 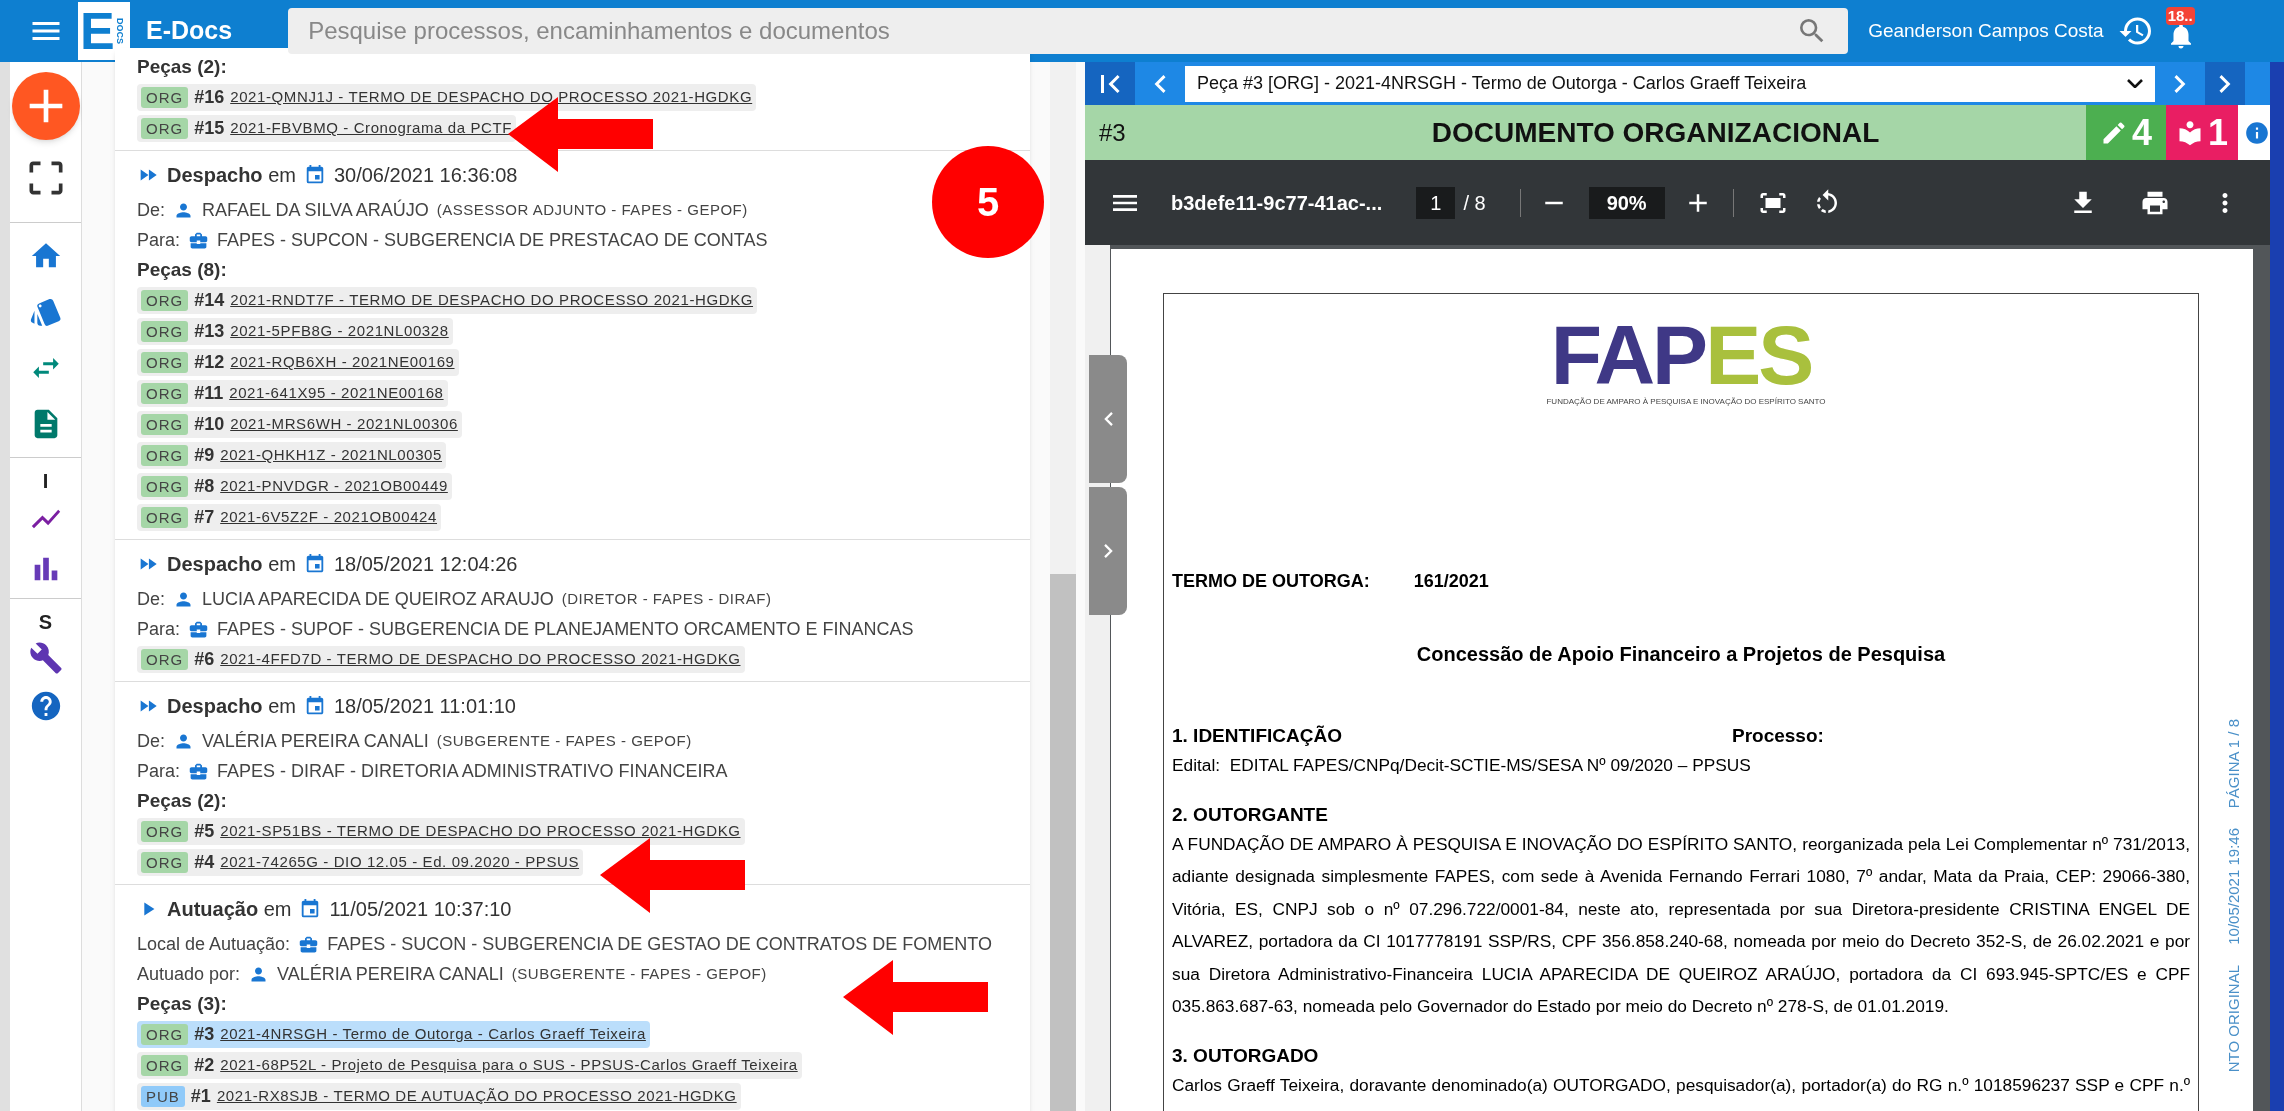 I want to click on section-text: Carlos Graeff Teixeira, doravante denominado(a) OUTORGADO, pesquisador(a), portador(a) do RG n.º 1018596237 SSP e CPF n.º, so click(x=1681, y=1085).